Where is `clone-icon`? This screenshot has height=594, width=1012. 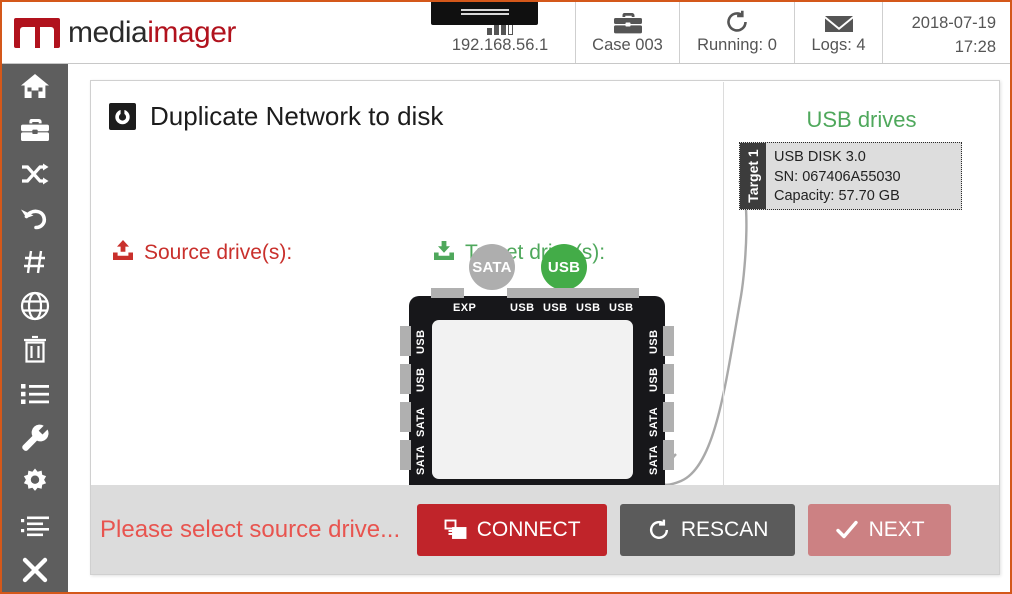 clone-icon is located at coordinates (455, 530).